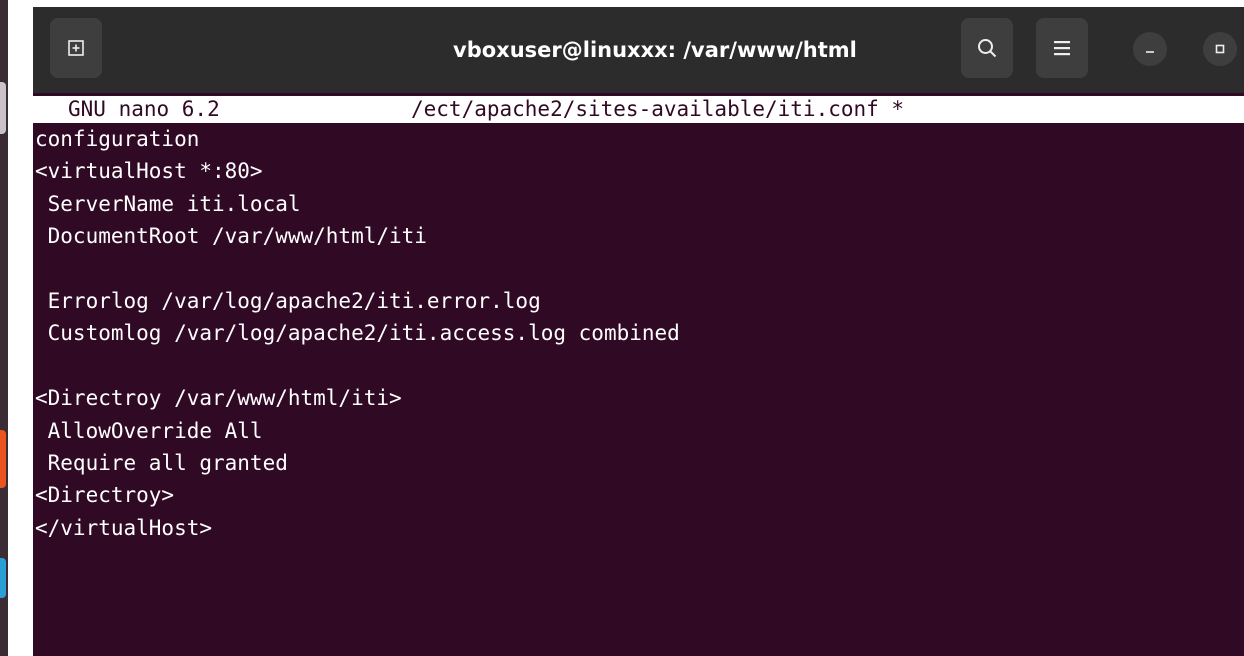 The width and height of the screenshot is (1244, 656). I want to click on search-icon, so click(987, 48).